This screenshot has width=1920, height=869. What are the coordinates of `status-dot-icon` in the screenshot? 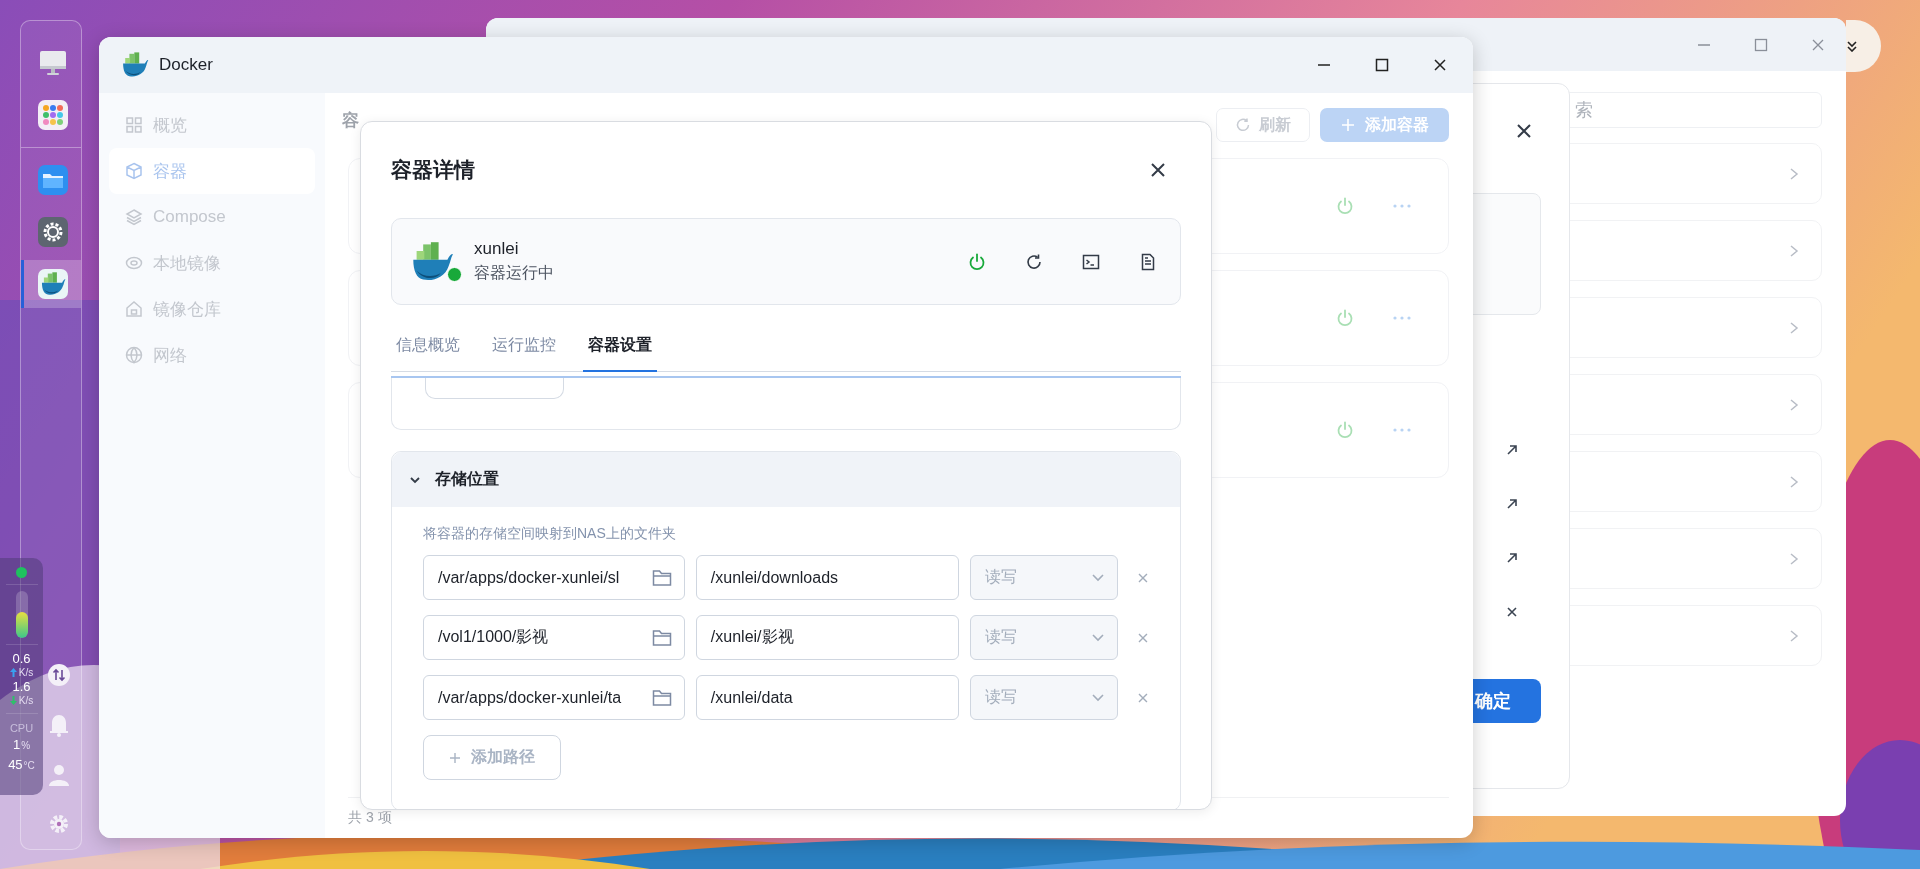 It's located at (21, 572).